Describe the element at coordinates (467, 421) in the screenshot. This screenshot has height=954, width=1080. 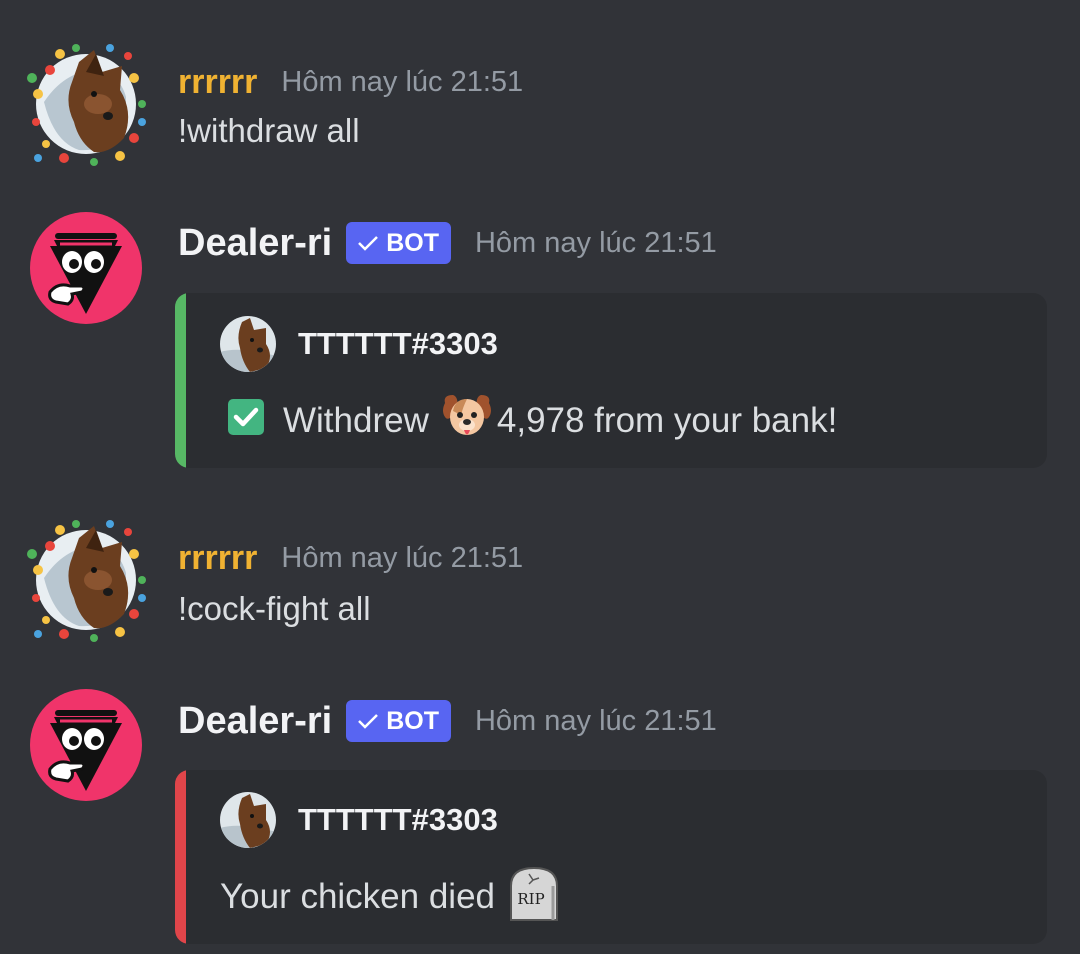
I see `dog-emoji-icon` at that location.